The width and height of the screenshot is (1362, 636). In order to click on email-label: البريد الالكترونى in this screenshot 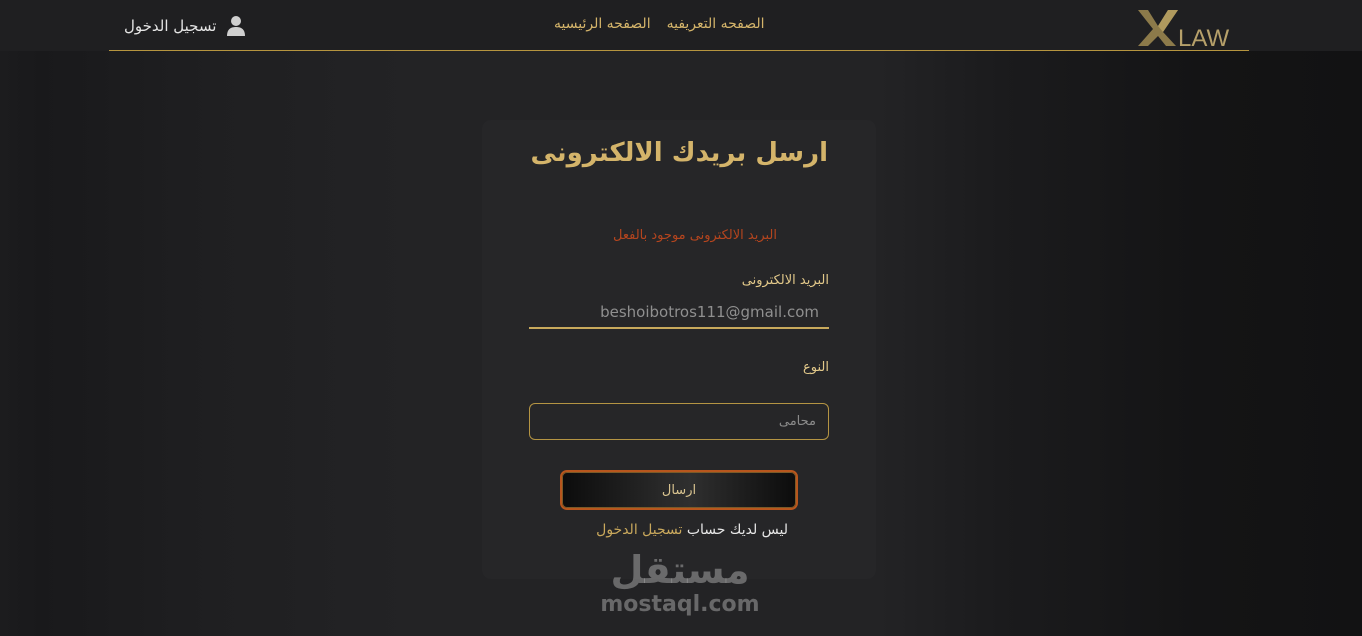, I will do `click(785, 280)`.